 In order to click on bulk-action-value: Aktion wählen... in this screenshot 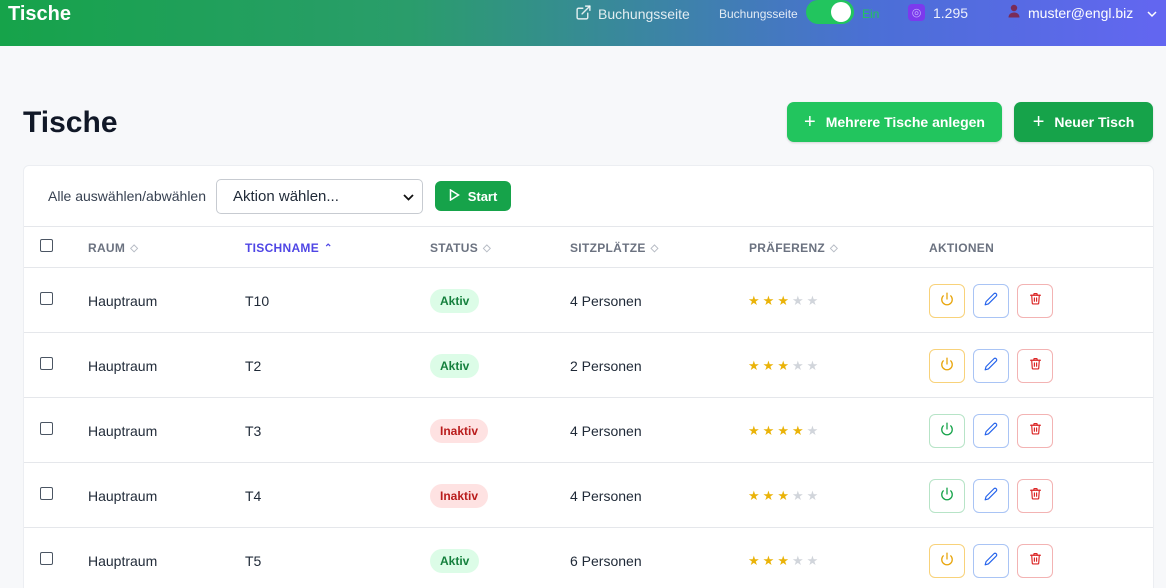, I will do `click(286, 196)`.